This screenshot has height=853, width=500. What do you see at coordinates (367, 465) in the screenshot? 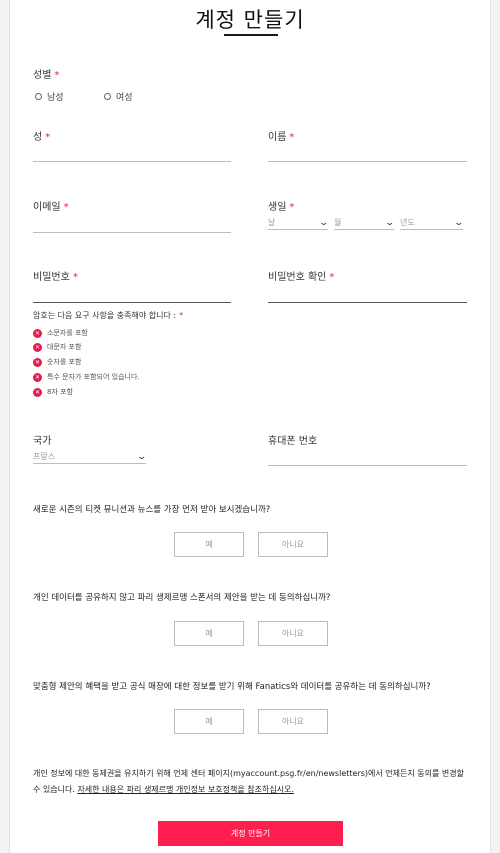
I see `phone-input` at bounding box center [367, 465].